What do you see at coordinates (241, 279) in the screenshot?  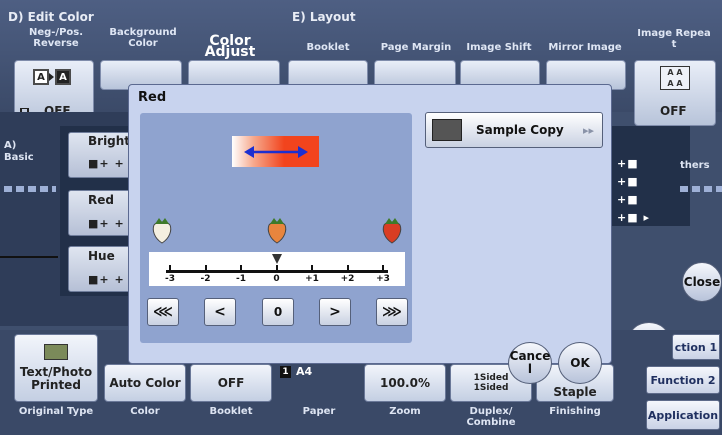 I see `scale-tick-label: -1` at bounding box center [241, 279].